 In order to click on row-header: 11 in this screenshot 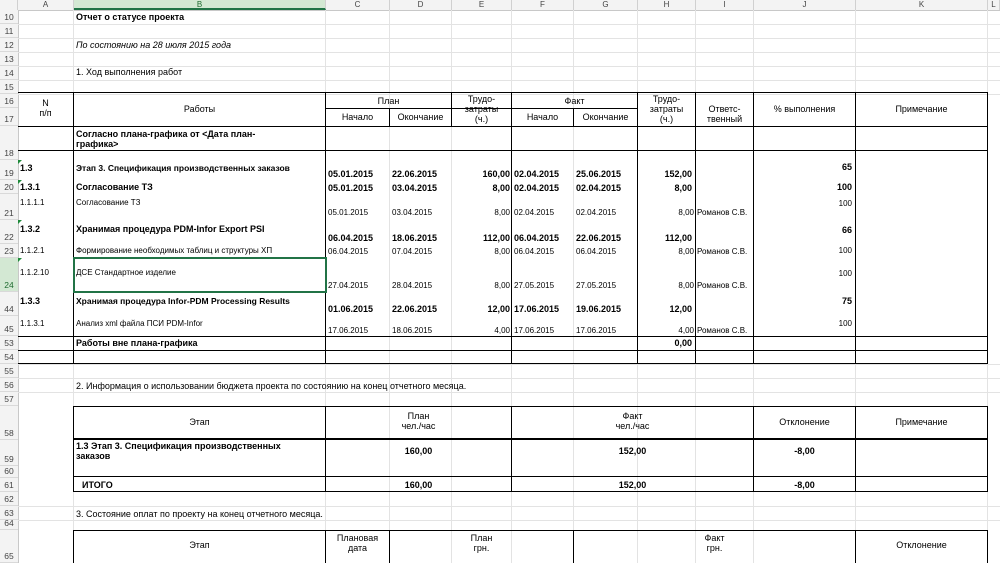, I will do `click(9, 31)`.